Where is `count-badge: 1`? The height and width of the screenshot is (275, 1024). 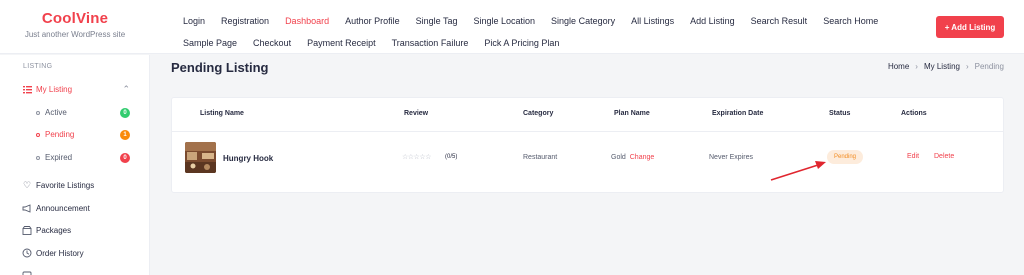 count-badge: 1 is located at coordinates (125, 134).